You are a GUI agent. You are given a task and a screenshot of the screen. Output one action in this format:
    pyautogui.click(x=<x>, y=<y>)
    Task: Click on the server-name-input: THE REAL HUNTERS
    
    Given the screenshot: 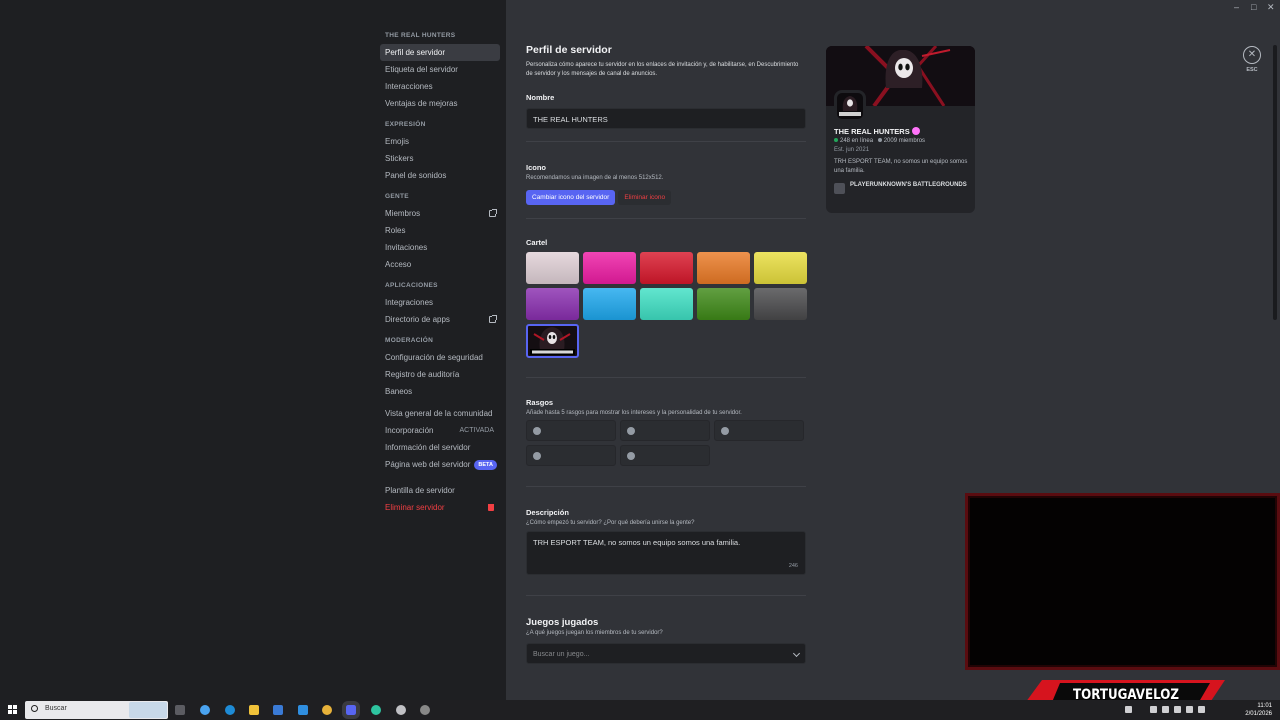 What is the action you would take?
    pyautogui.click(x=666, y=118)
    